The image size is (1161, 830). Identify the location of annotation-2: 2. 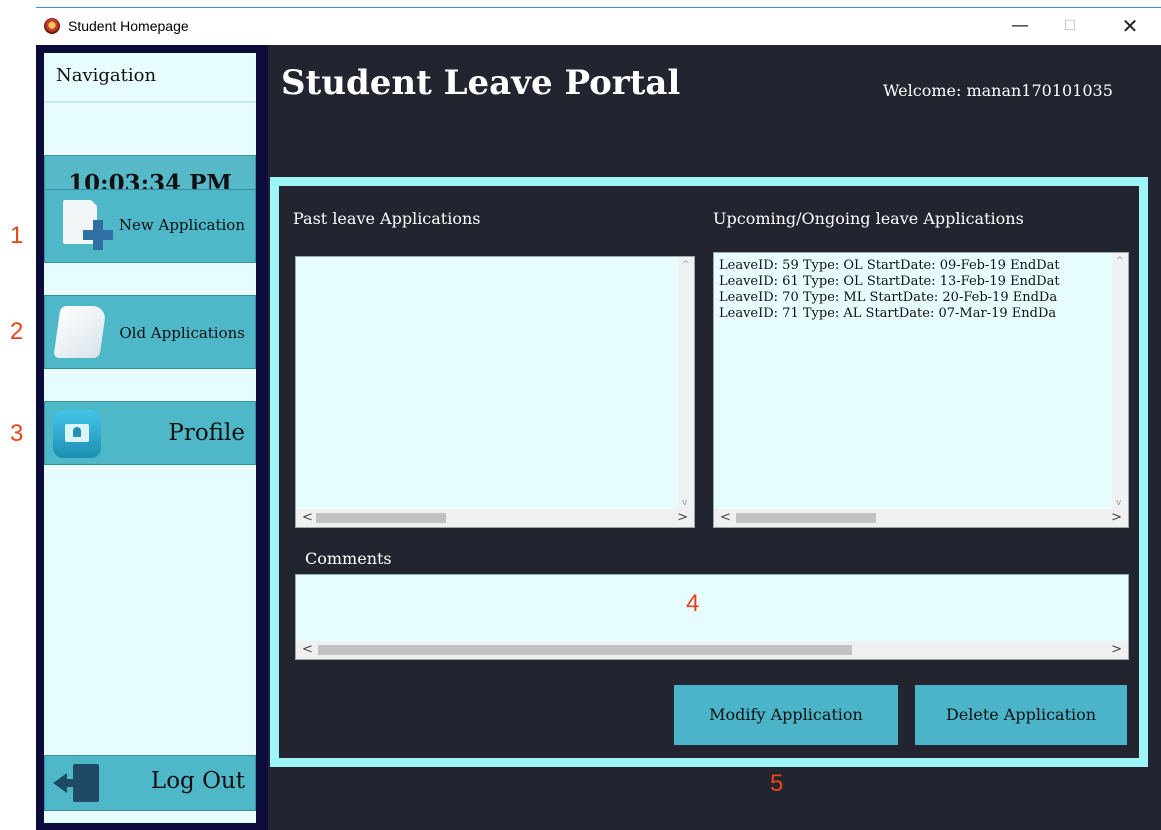
(17, 331).